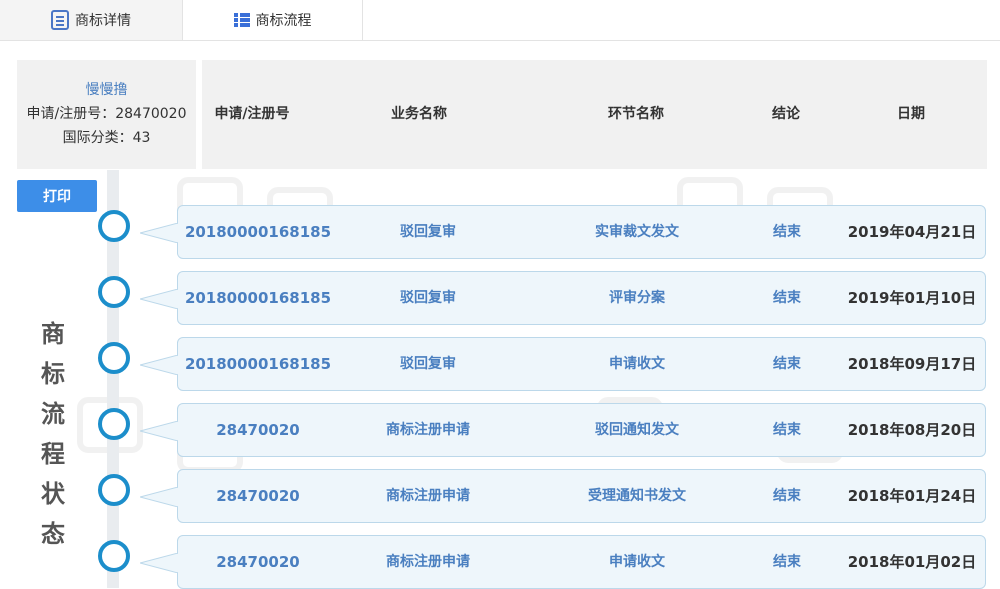  Describe the element at coordinates (60, 20) in the screenshot. I see `document-icon` at that location.